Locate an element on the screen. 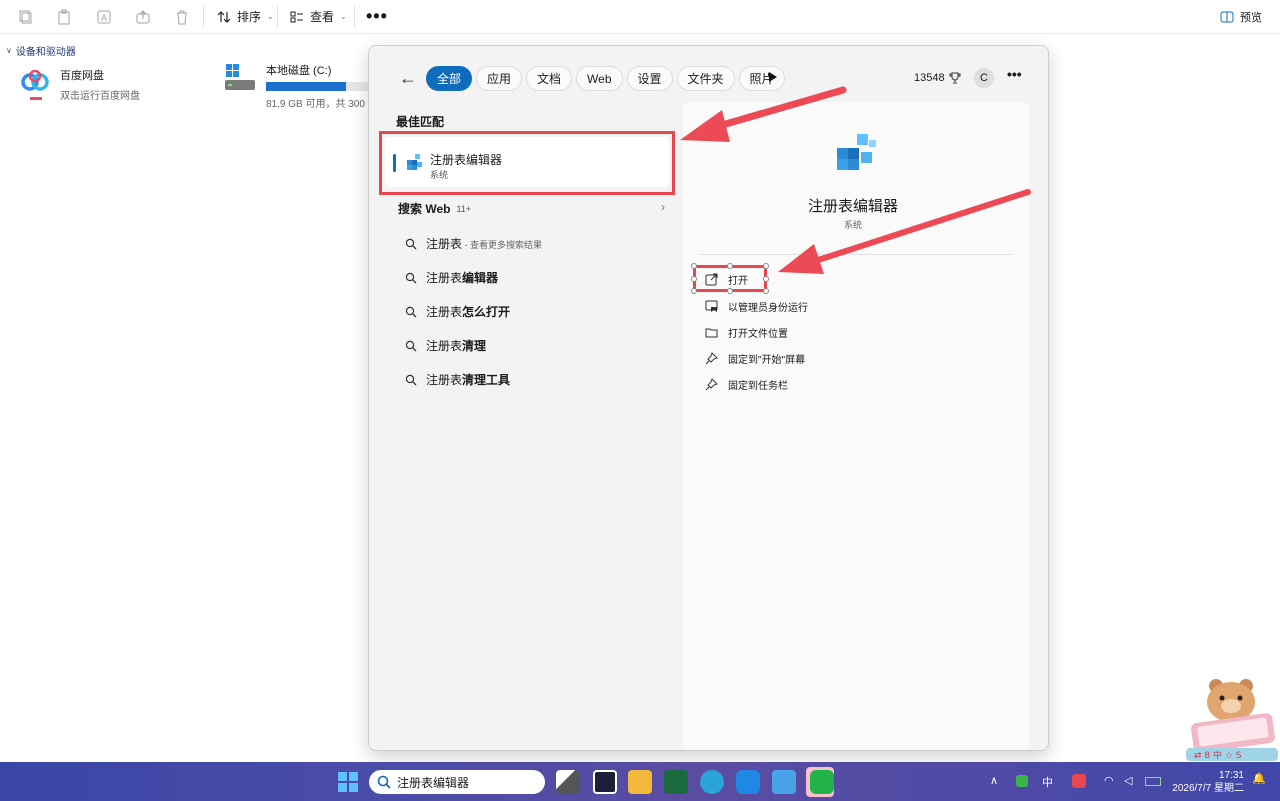  chevron-down-icon: ∨ is located at coordinates (9, 50).